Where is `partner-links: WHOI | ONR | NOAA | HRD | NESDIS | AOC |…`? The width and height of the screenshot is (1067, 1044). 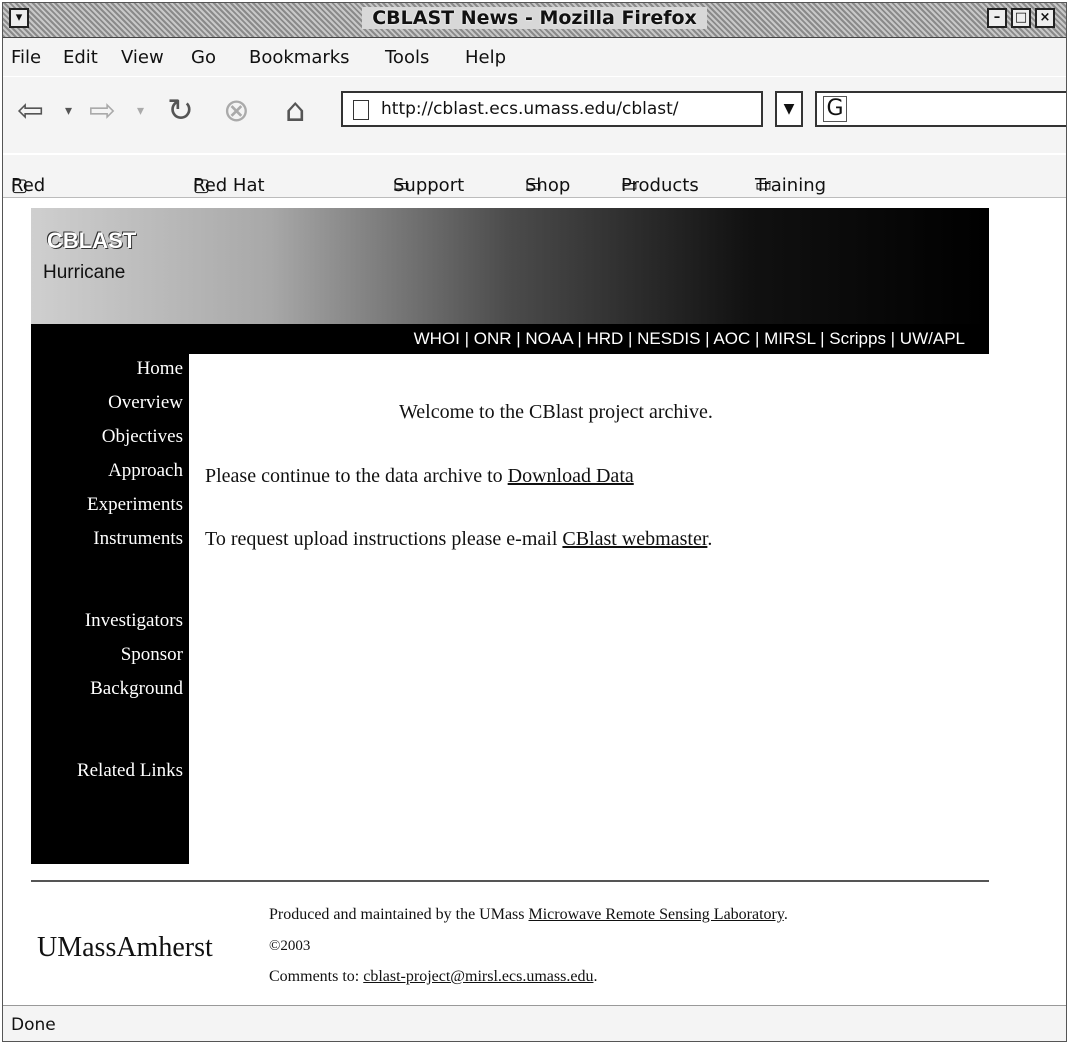
partner-links: WHOI | ONR | NOAA | HRD | NESDIS | AOC |… is located at coordinates (510, 339).